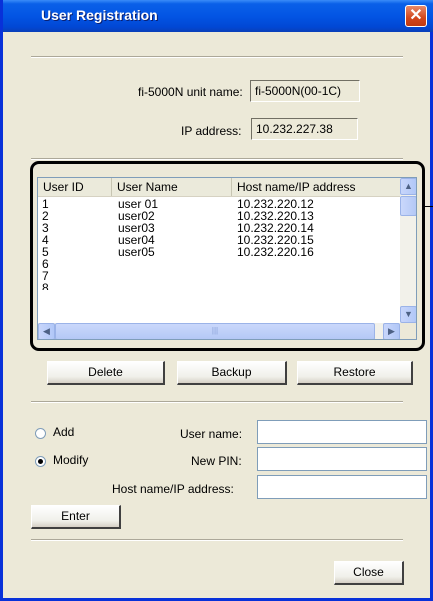 Image resolution: width=433 pixels, height=601 pixels. I want to click on table-row: 5 user05 10.232.220.16, so click(219, 252).